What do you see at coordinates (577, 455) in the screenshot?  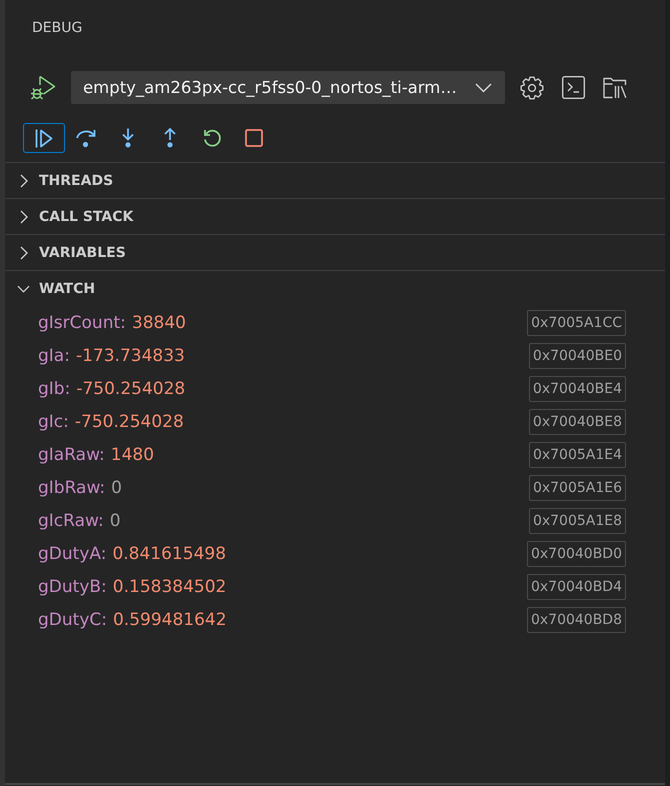 I see `memory-address: 0x7005A1E4` at bounding box center [577, 455].